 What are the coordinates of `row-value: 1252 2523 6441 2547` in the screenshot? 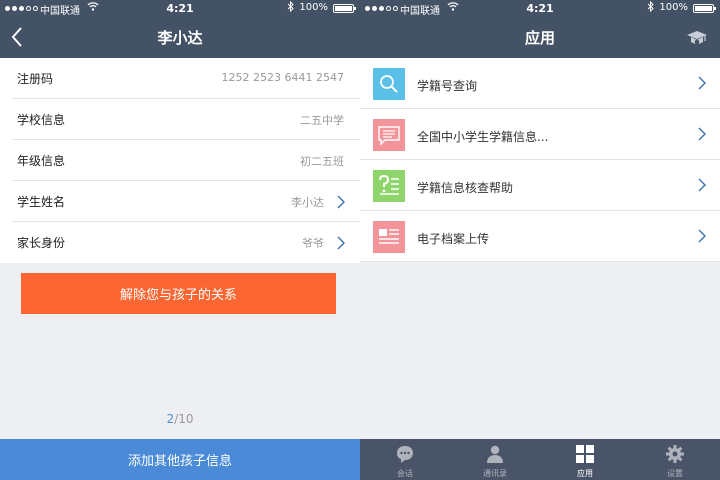 It's located at (282, 77).